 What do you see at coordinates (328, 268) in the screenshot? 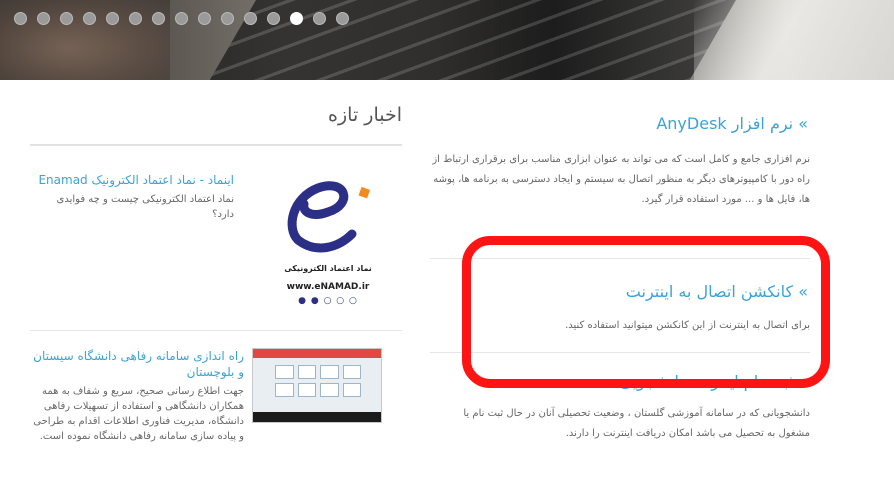
I see `enamad-caption: نماد اعتماد الکترونیکی` at bounding box center [328, 268].